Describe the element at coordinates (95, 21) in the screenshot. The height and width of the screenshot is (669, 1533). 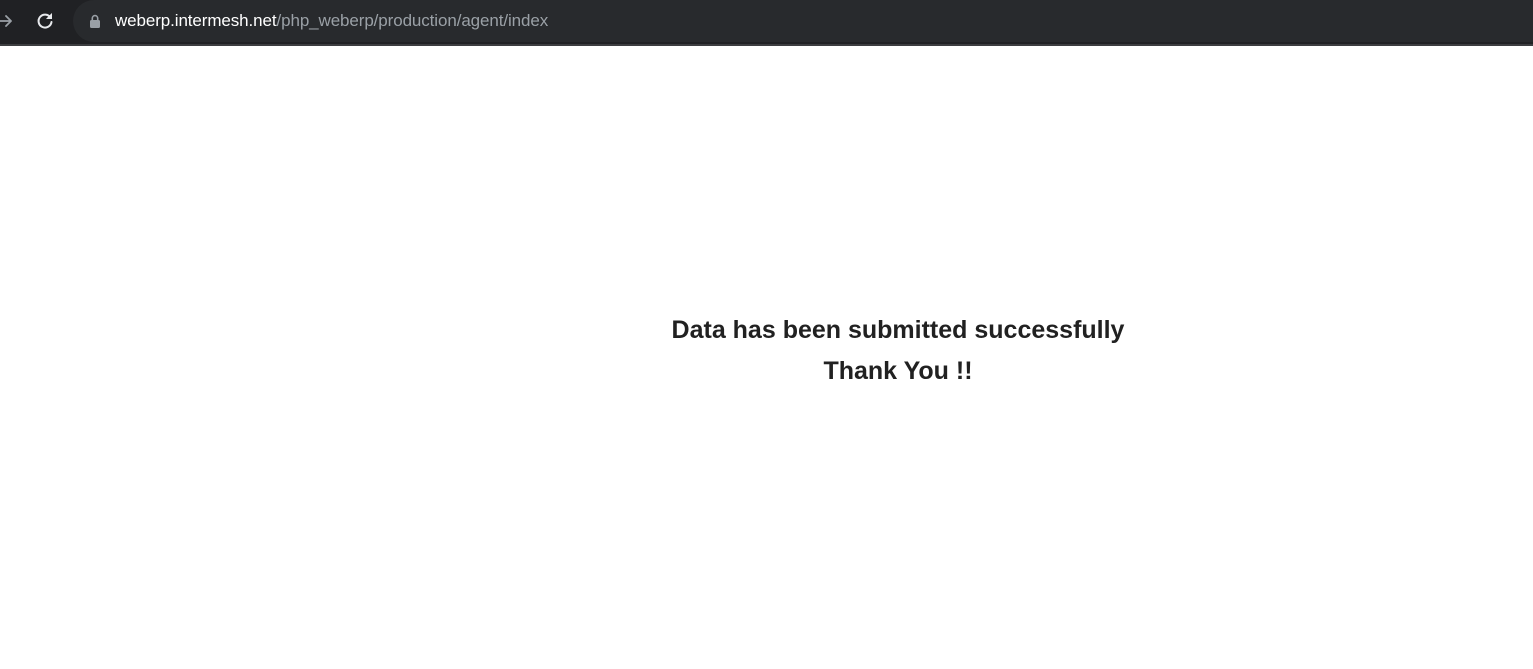
I see `lock-icon` at that location.